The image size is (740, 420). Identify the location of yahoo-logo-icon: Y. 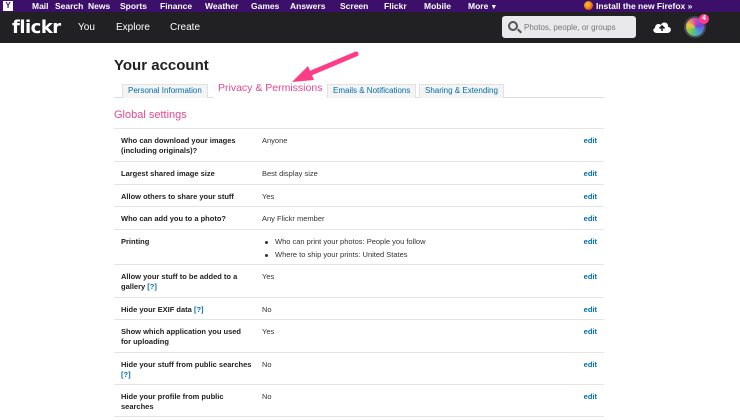
(8, 6).